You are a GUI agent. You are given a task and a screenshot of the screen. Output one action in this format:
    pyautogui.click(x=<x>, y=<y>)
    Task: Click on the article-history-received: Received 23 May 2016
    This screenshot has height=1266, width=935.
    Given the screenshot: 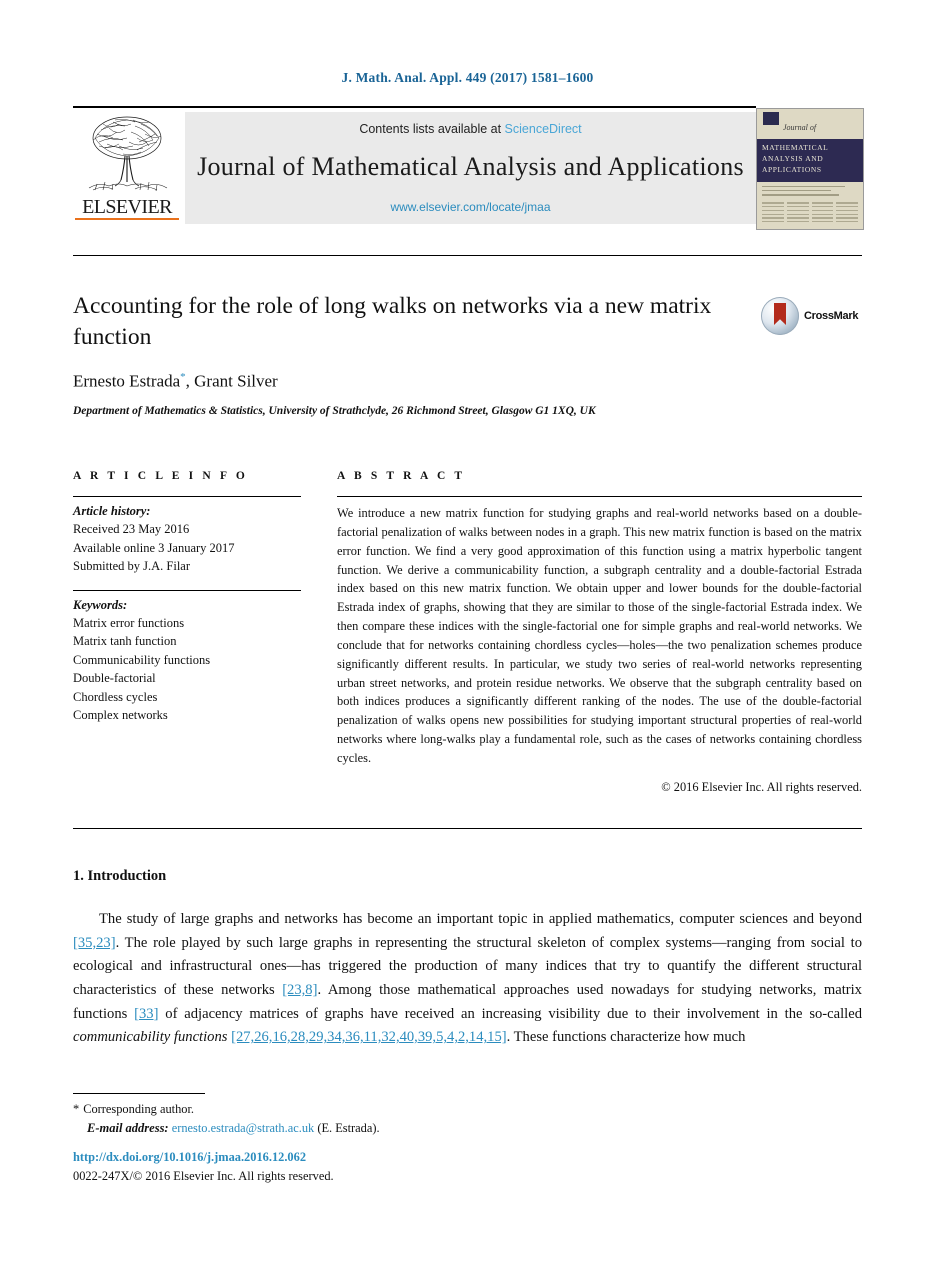 What is the action you would take?
    pyautogui.click(x=131, y=529)
    